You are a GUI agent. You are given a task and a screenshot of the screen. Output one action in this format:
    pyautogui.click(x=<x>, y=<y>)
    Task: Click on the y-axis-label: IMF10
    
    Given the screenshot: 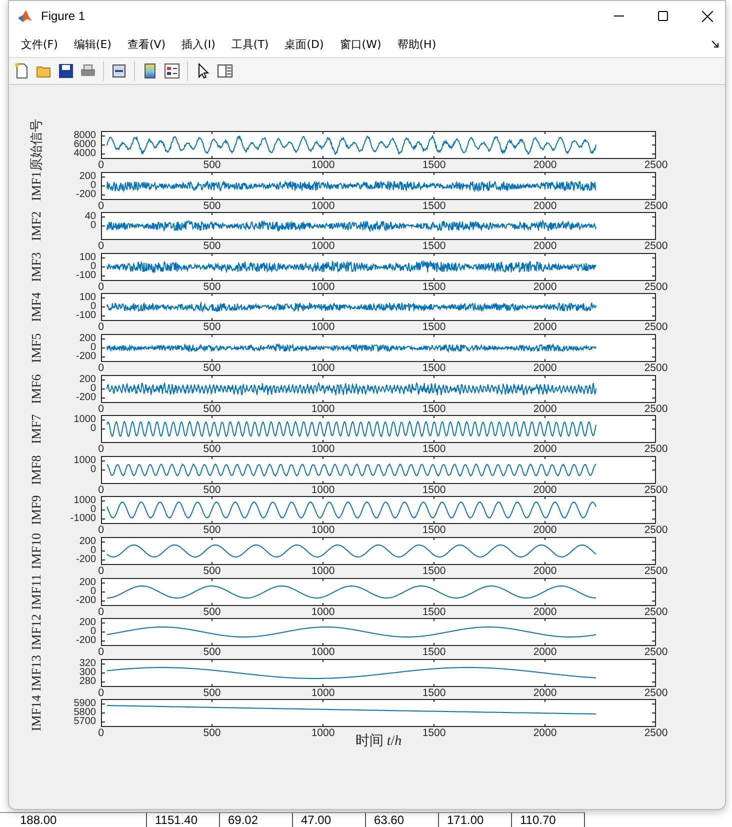 What is the action you would take?
    pyautogui.click(x=36, y=550)
    